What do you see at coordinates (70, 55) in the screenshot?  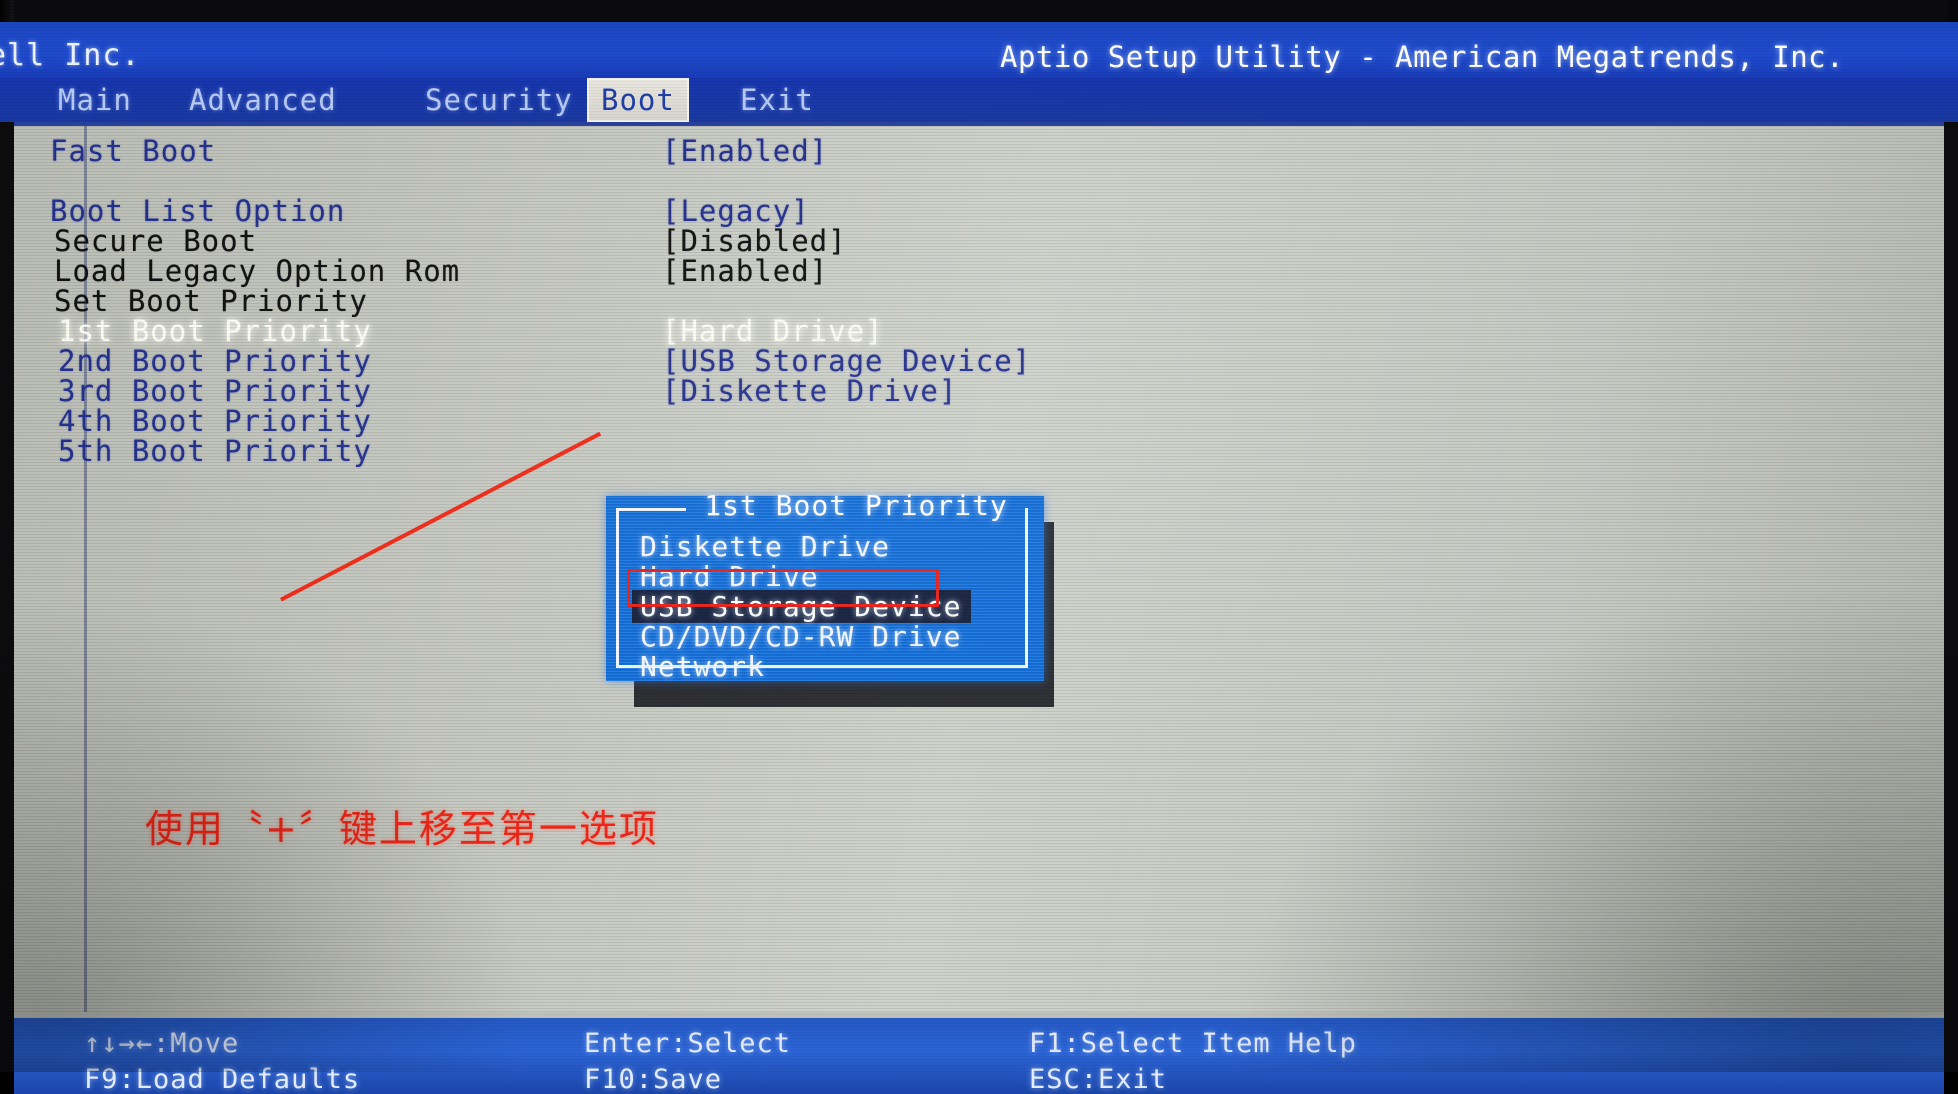 I see `vendor-name: ell Inc.` at bounding box center [70, 55].